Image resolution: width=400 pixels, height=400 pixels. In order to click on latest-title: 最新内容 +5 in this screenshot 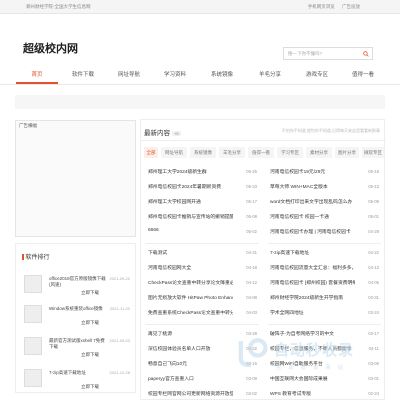, I will do `click(162, 133)`.